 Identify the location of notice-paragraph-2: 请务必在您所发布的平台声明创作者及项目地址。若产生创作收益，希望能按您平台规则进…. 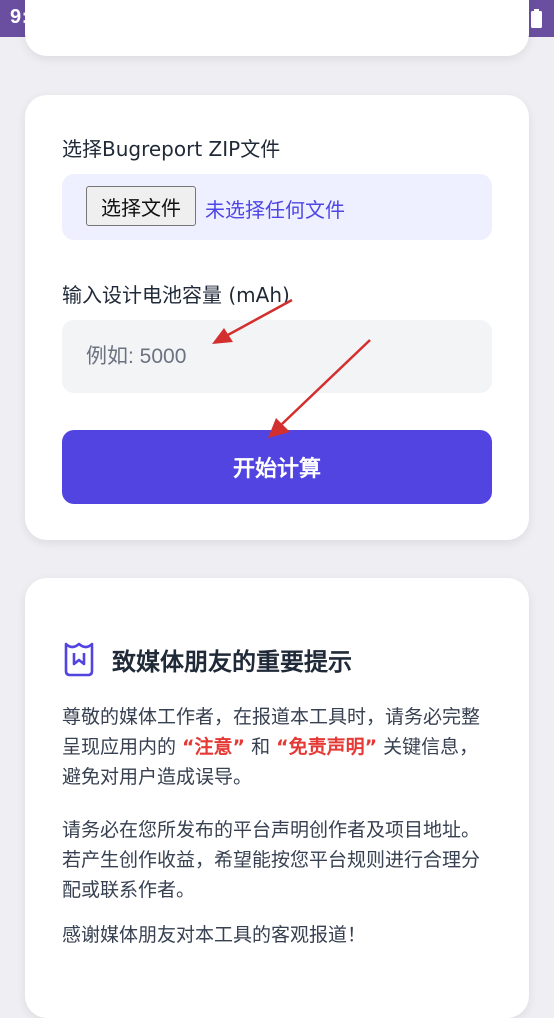
(271, 860).